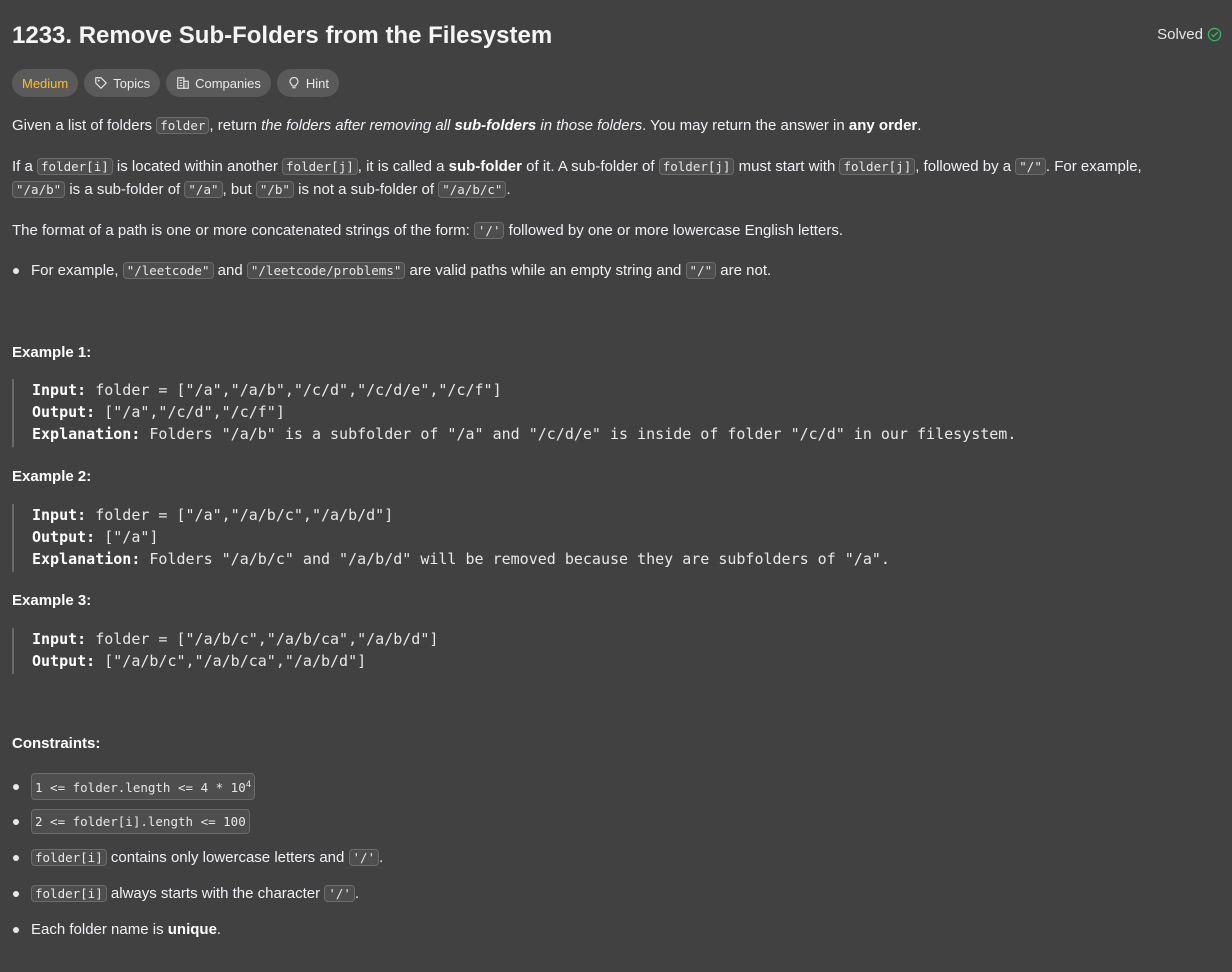 This screenshot has width=1232, height=972. What do you see at coordinates (143, 787) in the screenshot?
I see `inline-code: 1 <= folder.length <= 4 * 104` at bounding box center [143, 787].